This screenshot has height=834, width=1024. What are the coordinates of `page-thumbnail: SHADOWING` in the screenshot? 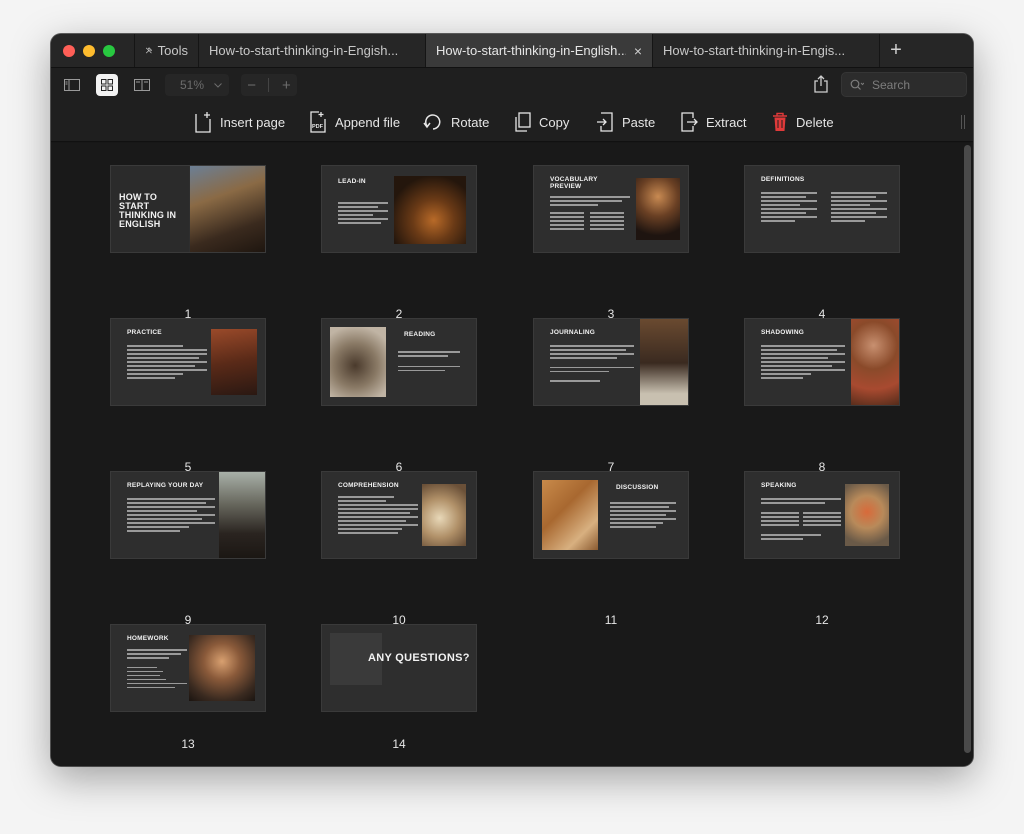 It's located at (822, 362).